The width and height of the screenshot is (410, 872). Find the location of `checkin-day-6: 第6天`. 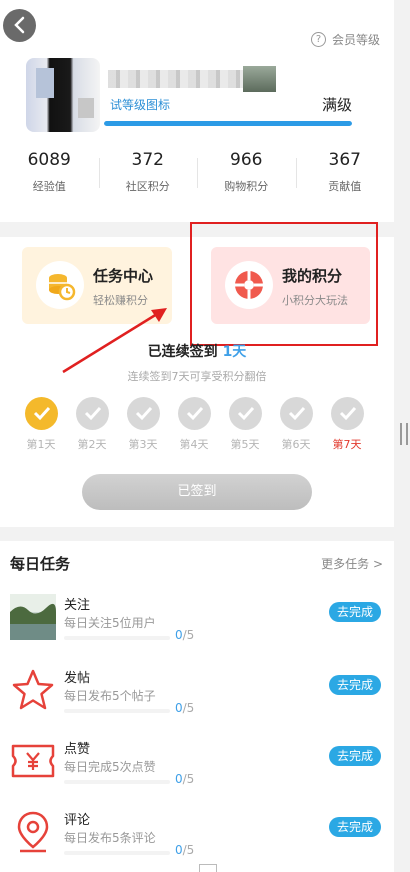

checkin-day-6: 第6天 is located at coordinates (296, 424).